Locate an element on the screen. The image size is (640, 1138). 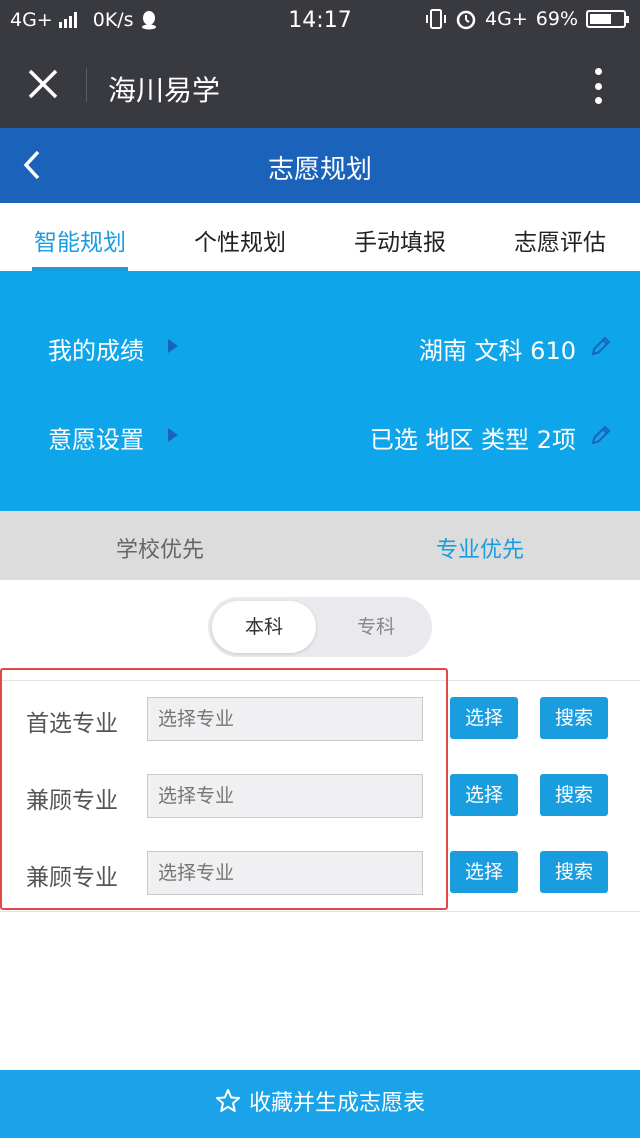
major-row-third: 兼顾专业 选择 搜索 is located at coordinates (320, 873).